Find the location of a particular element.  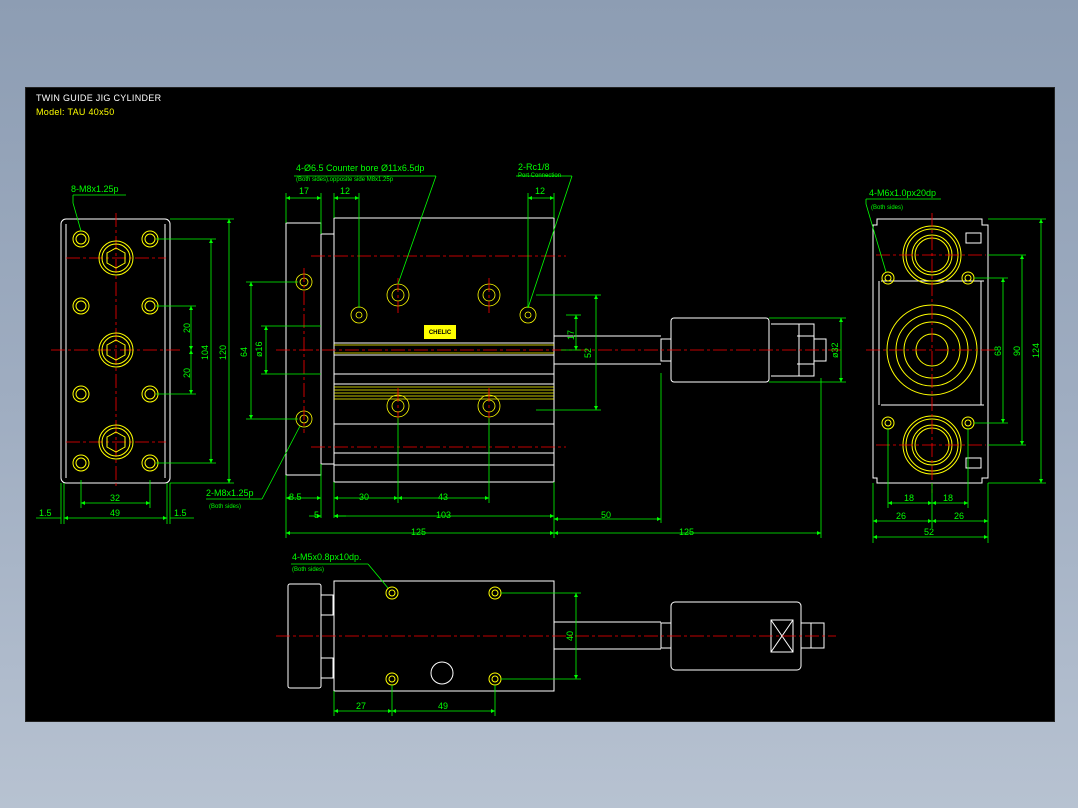

left-dim-49: 49 is located at coordinates (115, 513).